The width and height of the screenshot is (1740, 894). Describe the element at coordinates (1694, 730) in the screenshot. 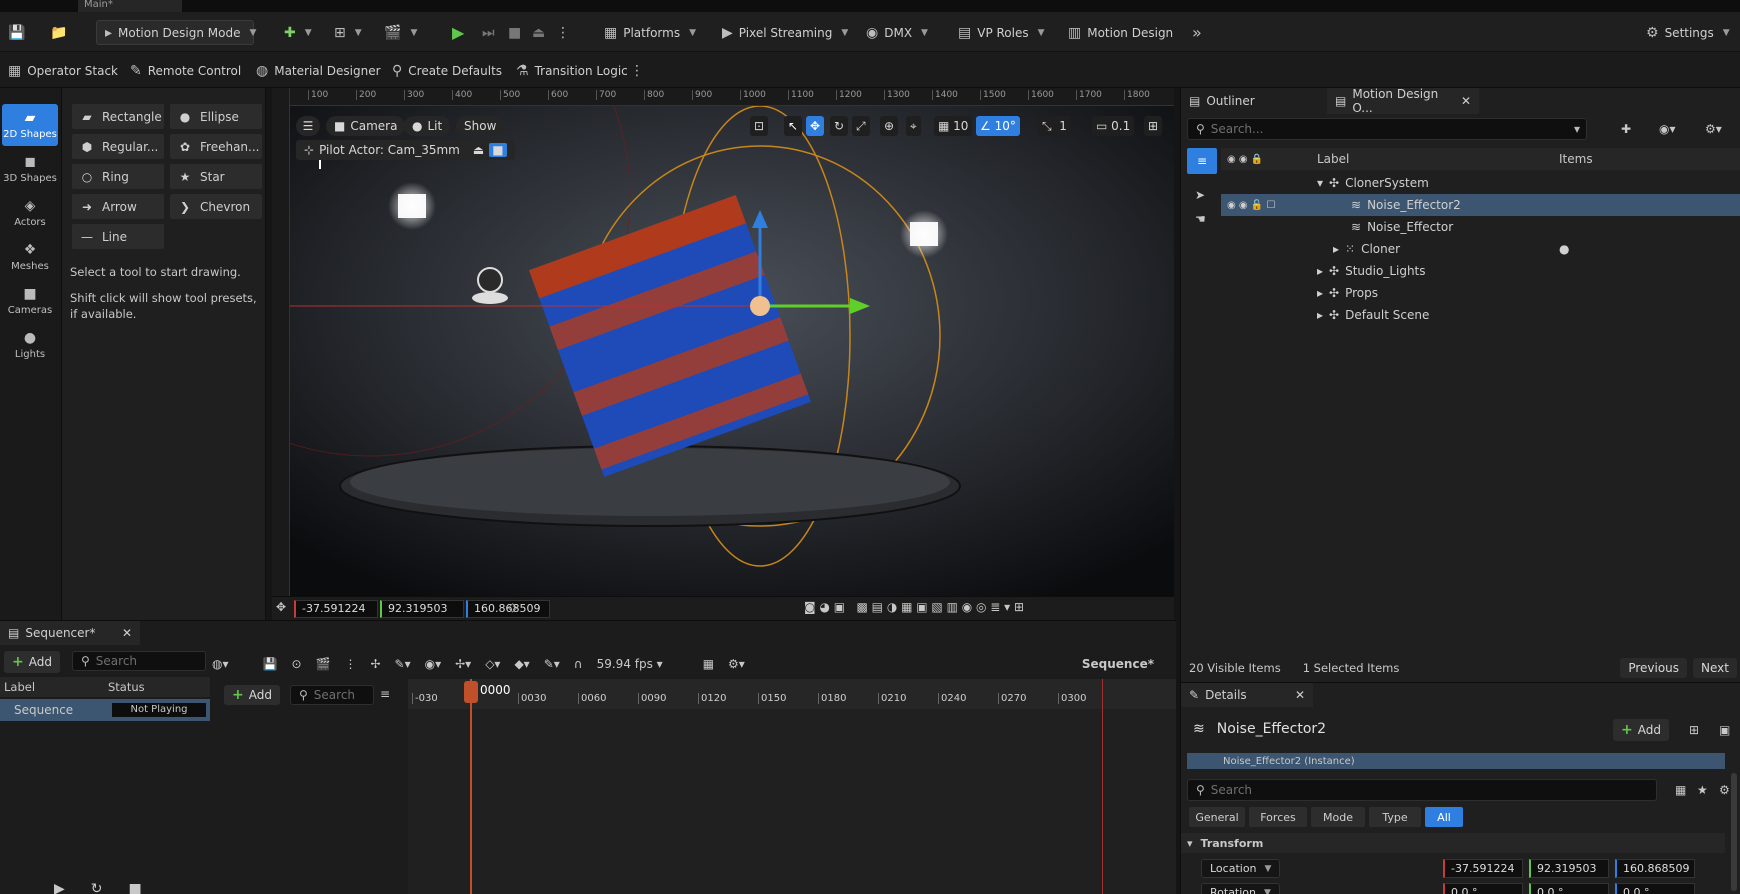

I see `blueprint-icon: ⊞` at that location.